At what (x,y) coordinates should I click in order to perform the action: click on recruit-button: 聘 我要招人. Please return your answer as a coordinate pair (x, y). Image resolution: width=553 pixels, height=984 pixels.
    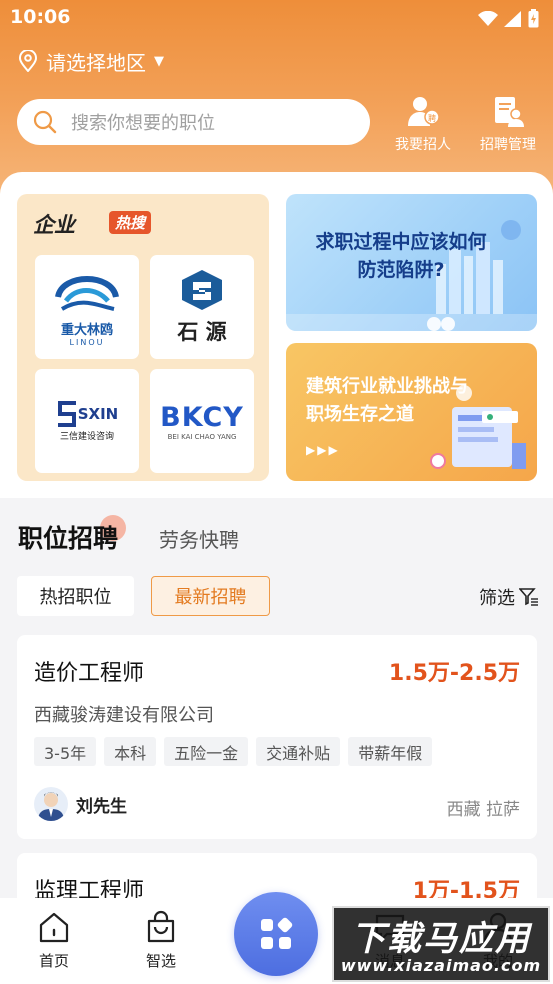
    Looking at the image, I should click on (423, 124).